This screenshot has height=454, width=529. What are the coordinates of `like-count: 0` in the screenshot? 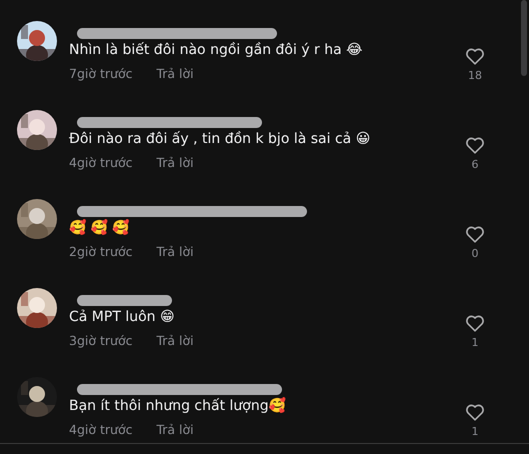 It's located at (475, 254).